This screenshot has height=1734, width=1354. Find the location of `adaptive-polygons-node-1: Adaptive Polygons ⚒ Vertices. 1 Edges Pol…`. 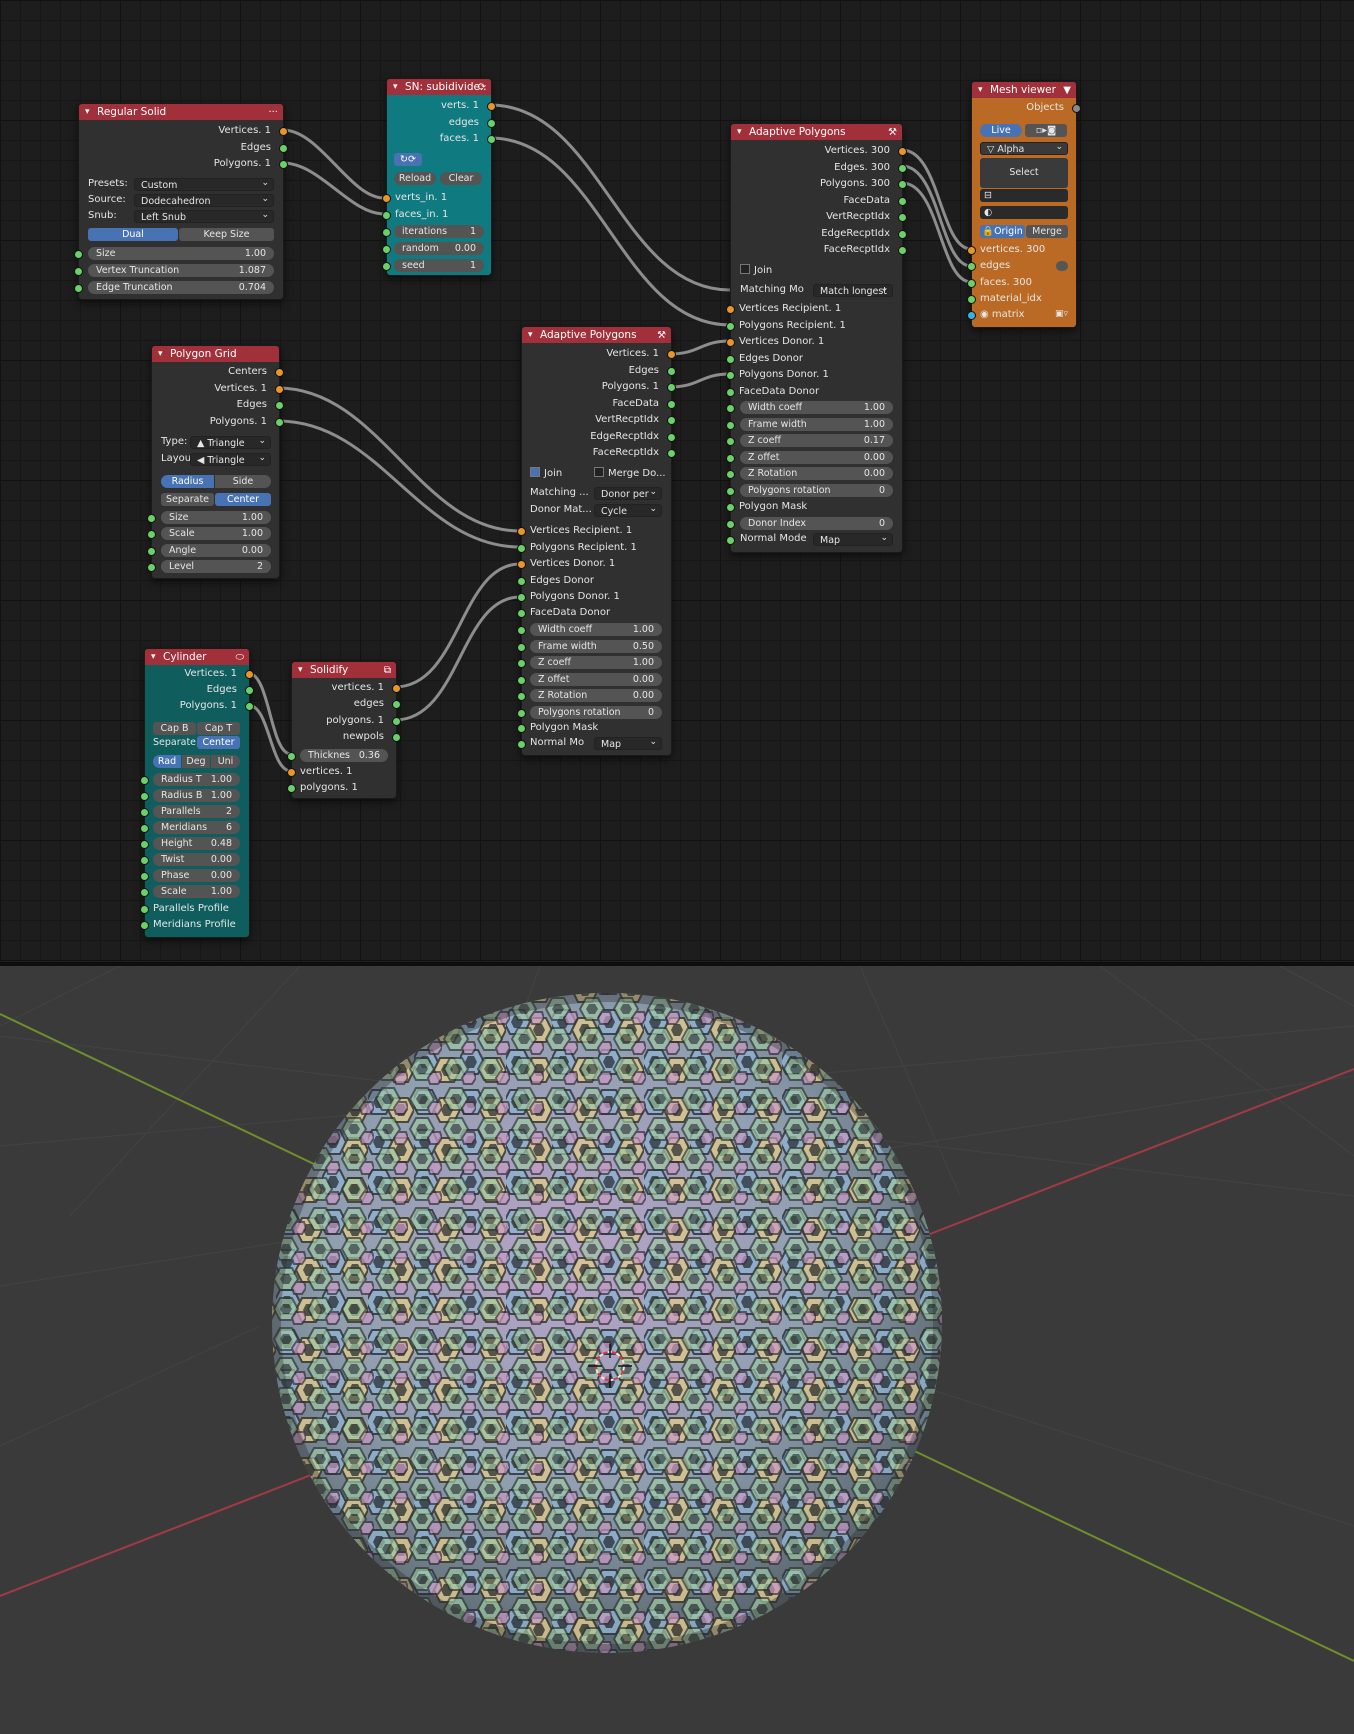

adaptive-polygons-node-1: Adaptive Polygons ⚒ Vertices. 1 Edges Pol… is located at coordinates (596, 541).